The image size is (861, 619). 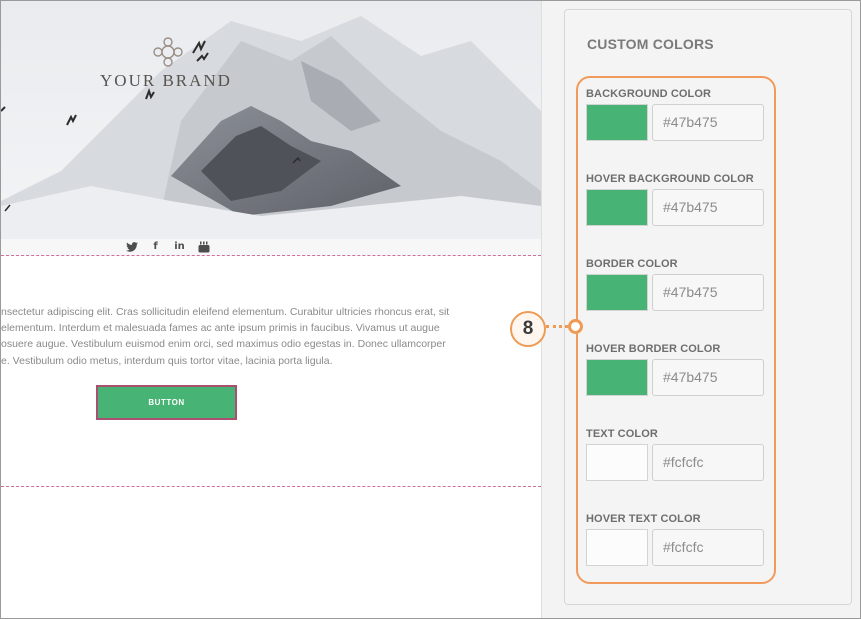 What do you see at coordinates (650, 44) in the screenshot?
I see `card-title: CUSTOM COLORS` at bounding box center [650, 44].